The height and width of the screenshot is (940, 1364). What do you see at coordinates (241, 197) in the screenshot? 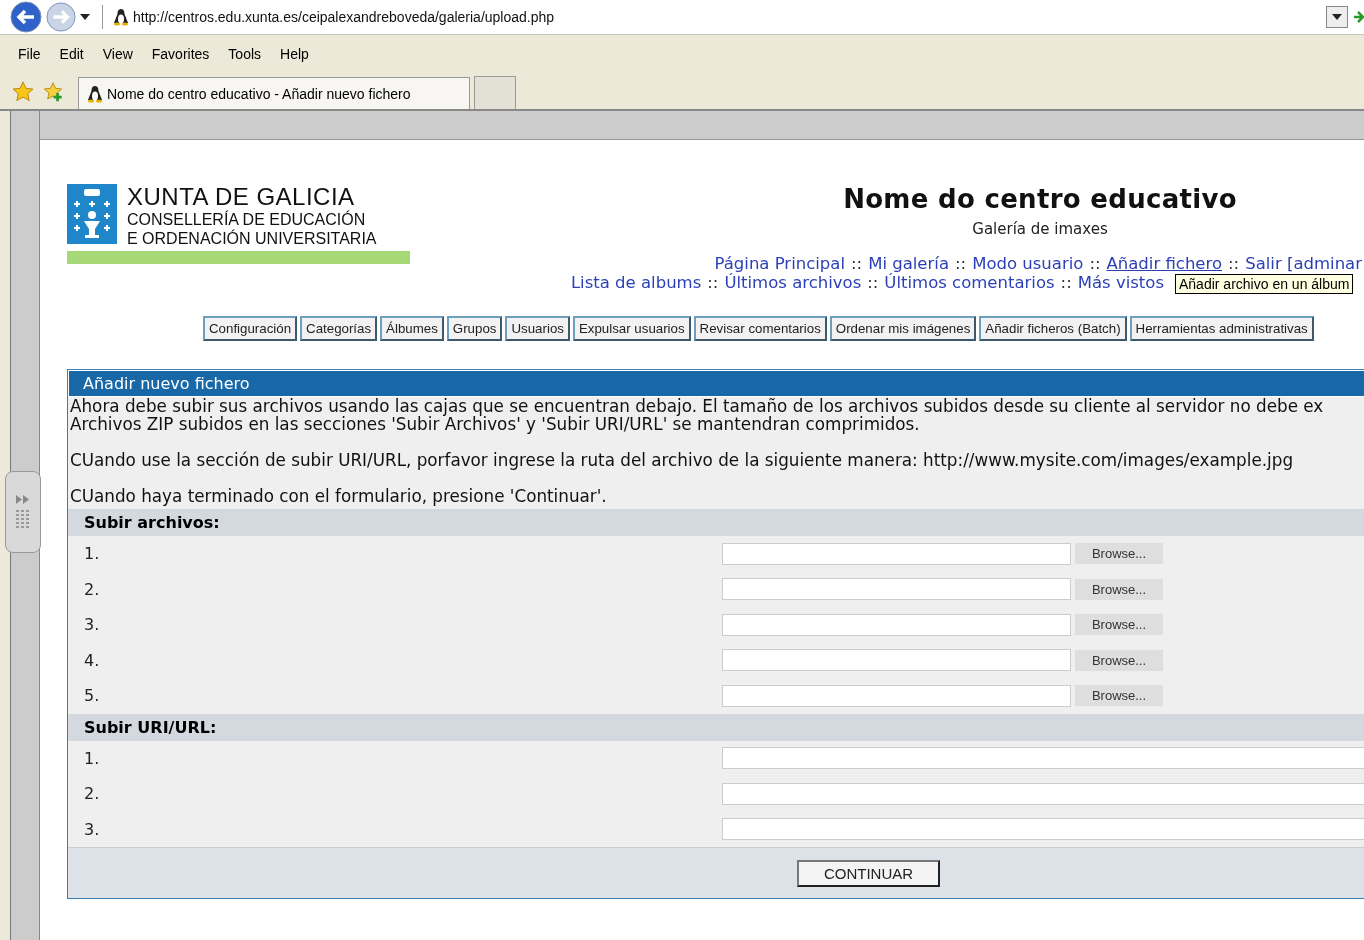
I see `logo-title: XUNTA DE GALICIA` at bounding box center [241, 197].